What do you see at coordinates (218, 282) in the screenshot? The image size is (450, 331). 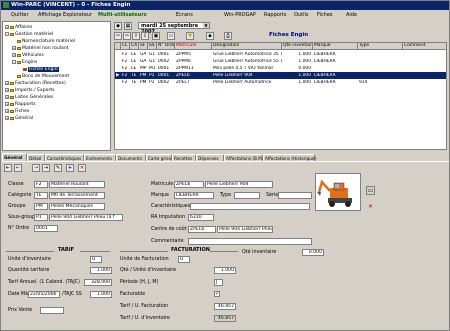 I see `periode-field: J` at bounding box center [218, 282].